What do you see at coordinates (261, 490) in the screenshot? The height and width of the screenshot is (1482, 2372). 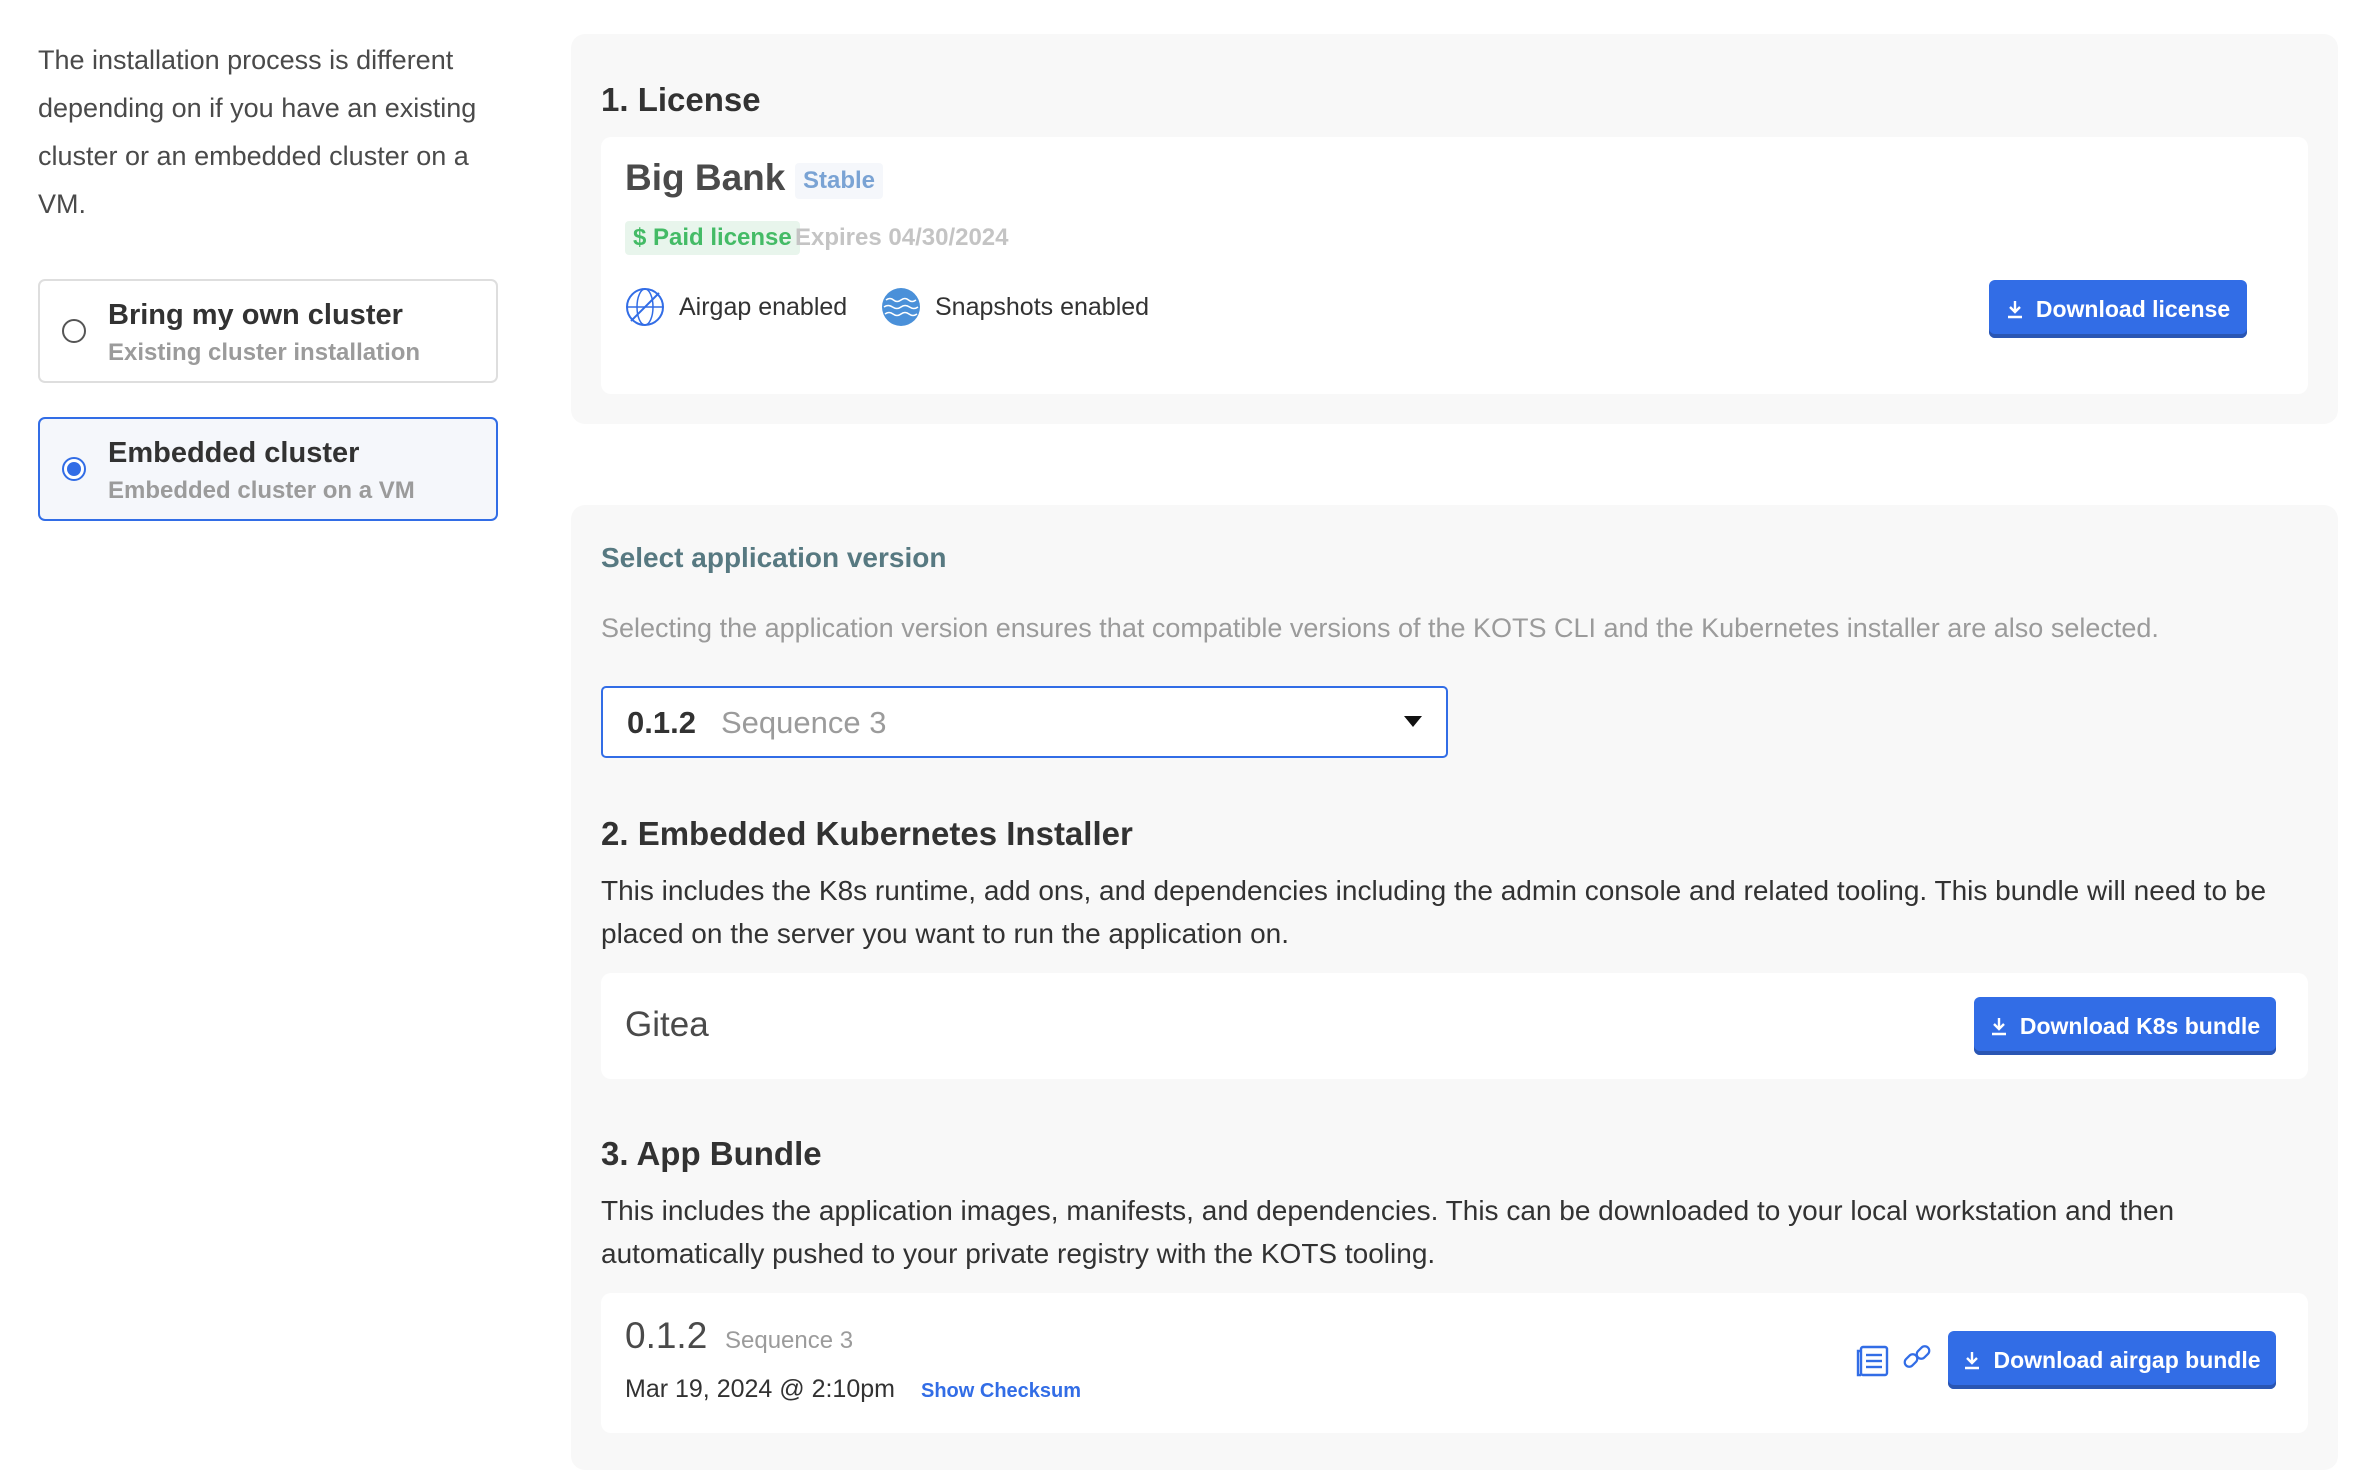 I see `option-subtitle: Embedded cluster on a VM` at bounding box center [261, 490].